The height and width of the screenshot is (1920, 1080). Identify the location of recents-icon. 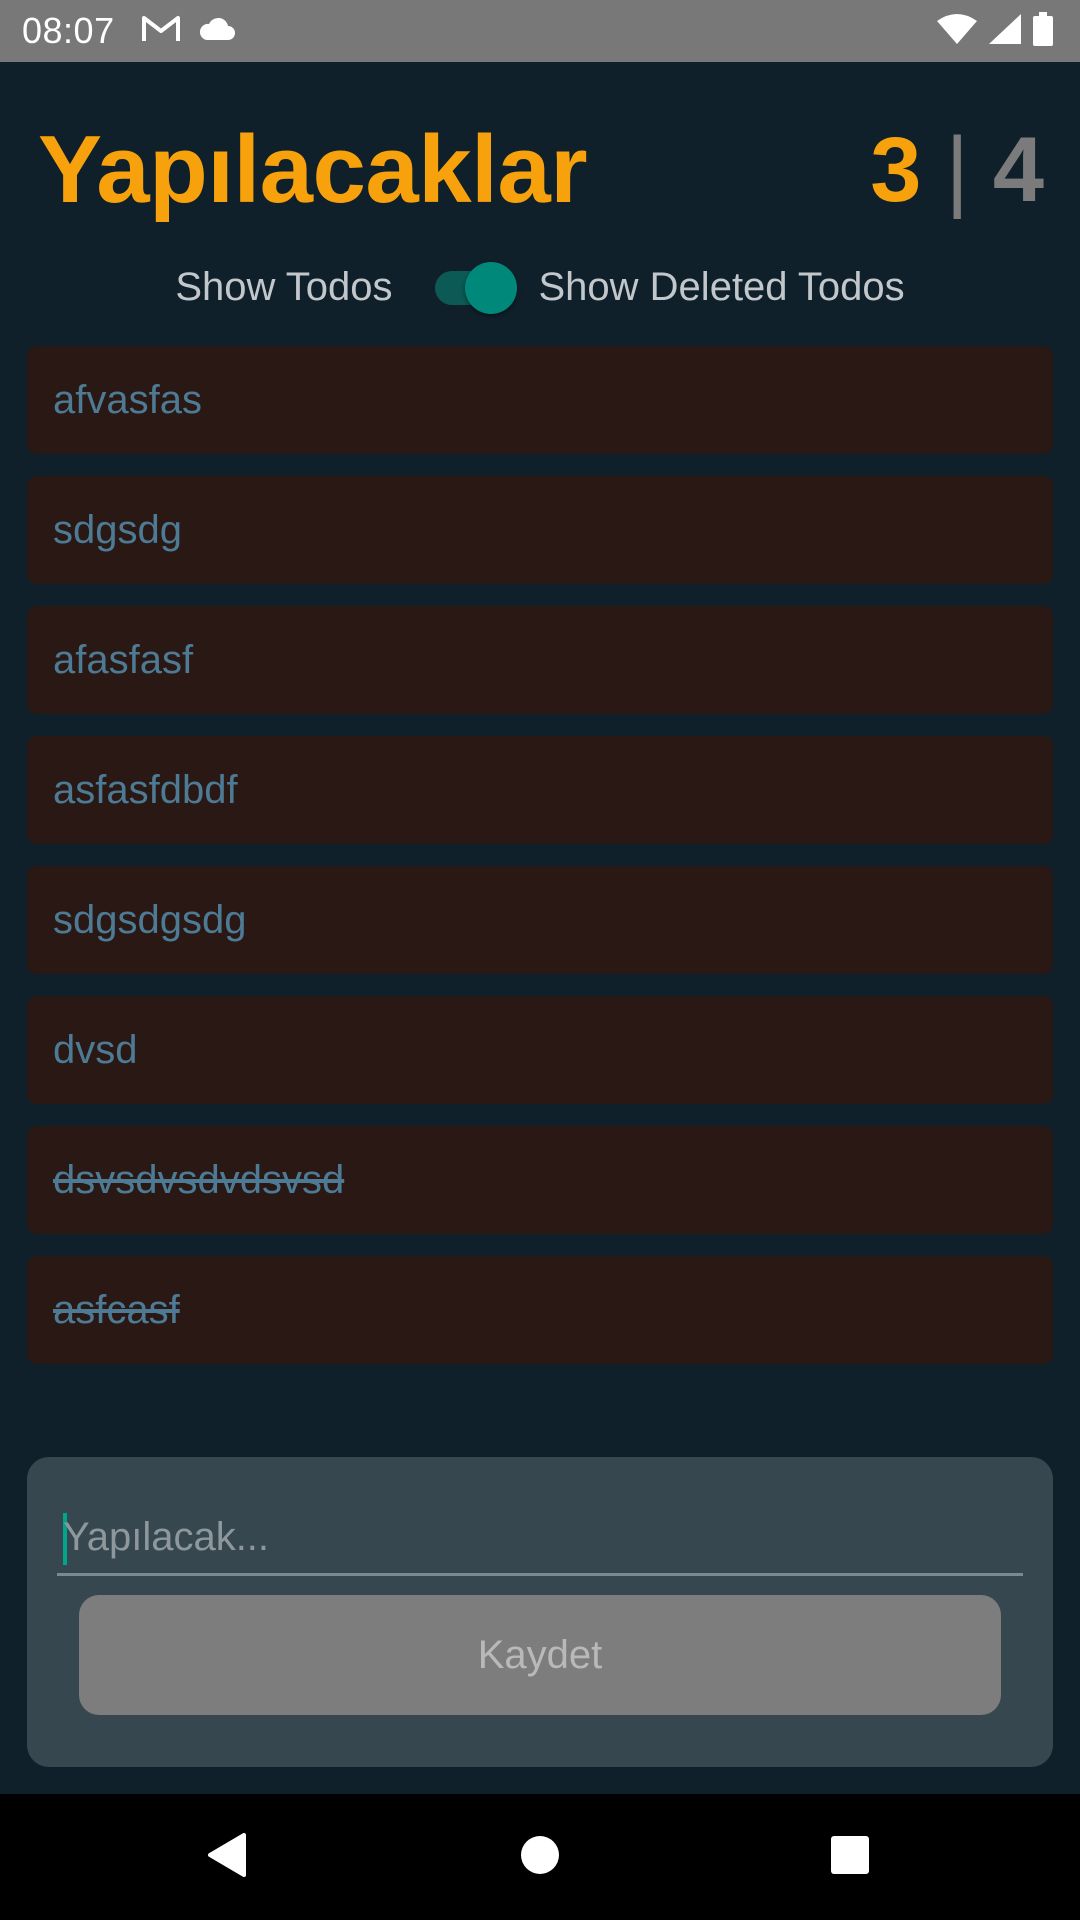
(850, 1857).